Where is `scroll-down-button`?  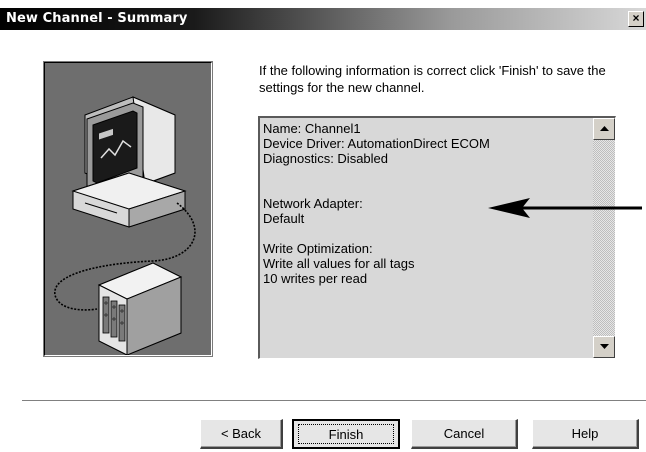 scroll-down-button is located at coordinates (604, 347).